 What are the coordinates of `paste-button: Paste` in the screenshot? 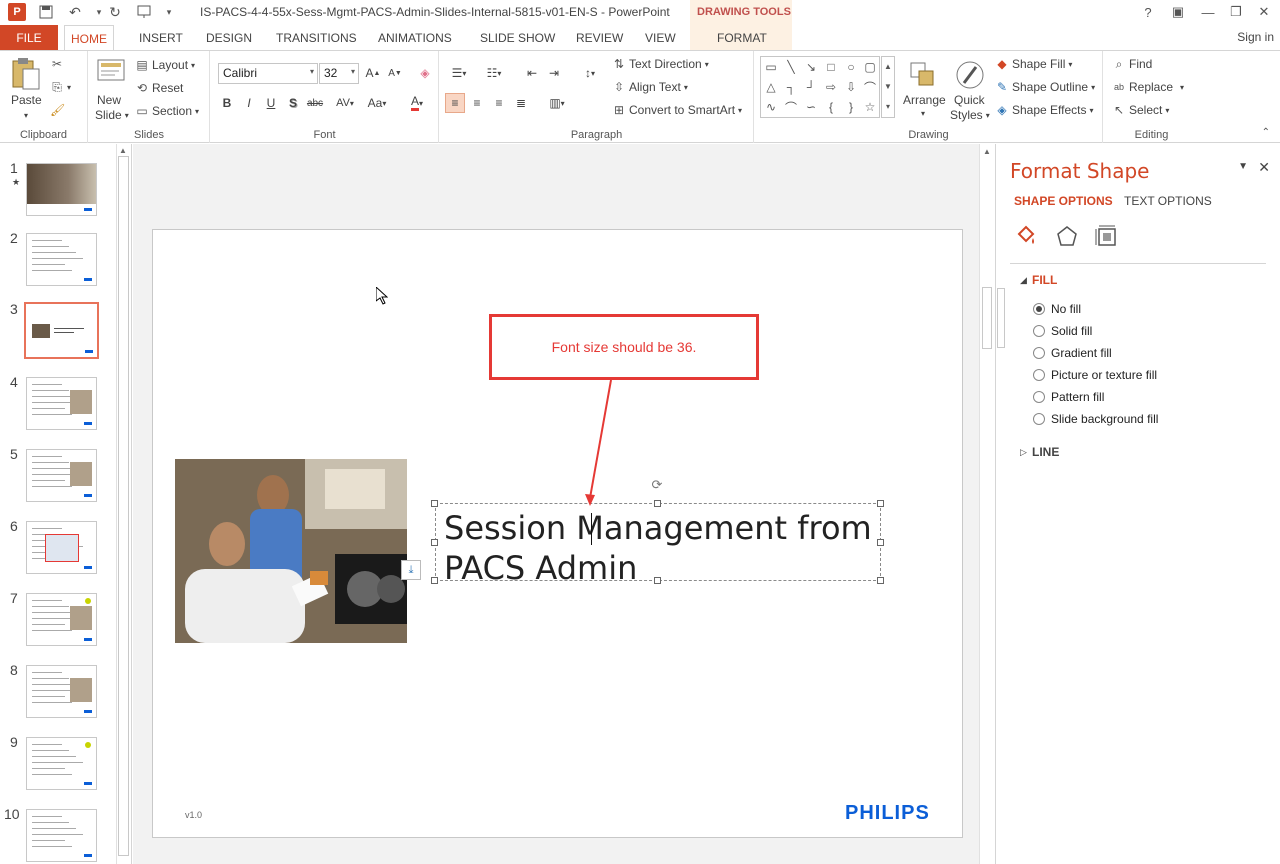 It's located at (26, 100).